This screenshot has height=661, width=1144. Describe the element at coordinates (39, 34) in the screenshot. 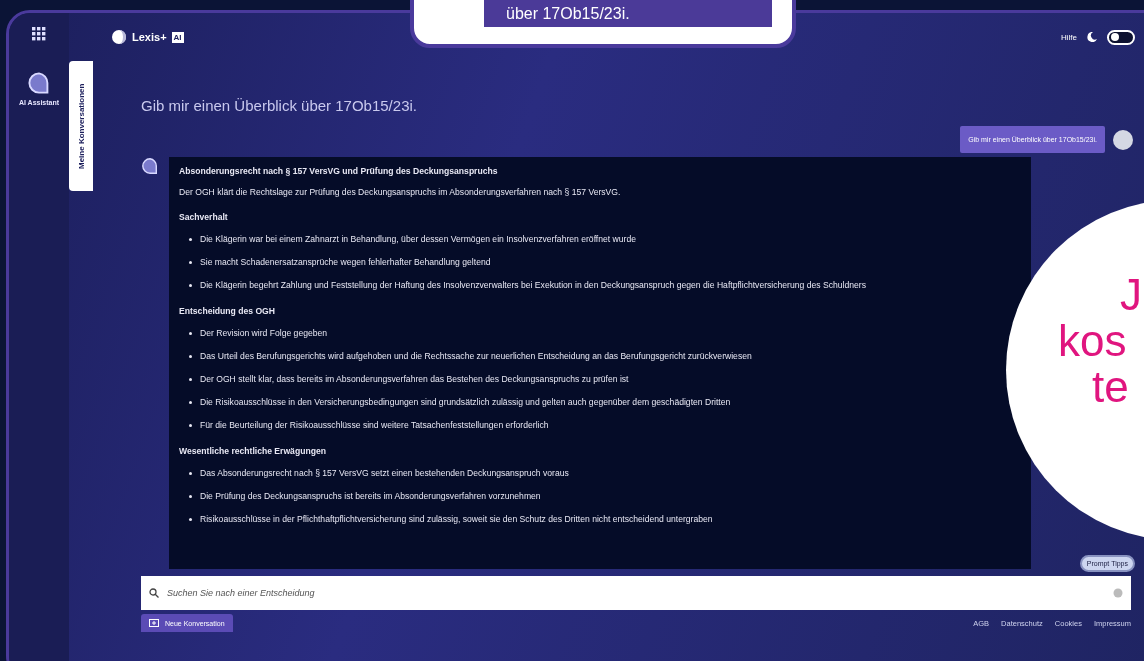

I see `app-grid-icon` at that location.